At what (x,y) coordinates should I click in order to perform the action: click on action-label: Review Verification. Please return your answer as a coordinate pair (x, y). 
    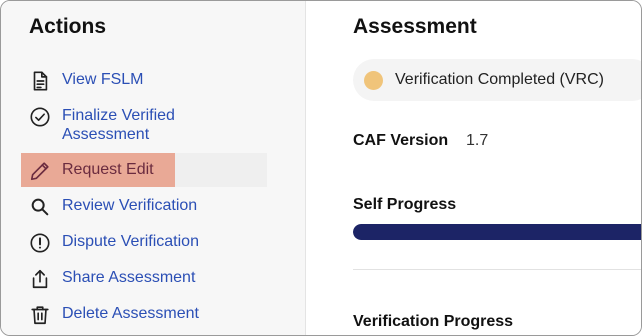
    Looking at the image, I should click on (130, 205).